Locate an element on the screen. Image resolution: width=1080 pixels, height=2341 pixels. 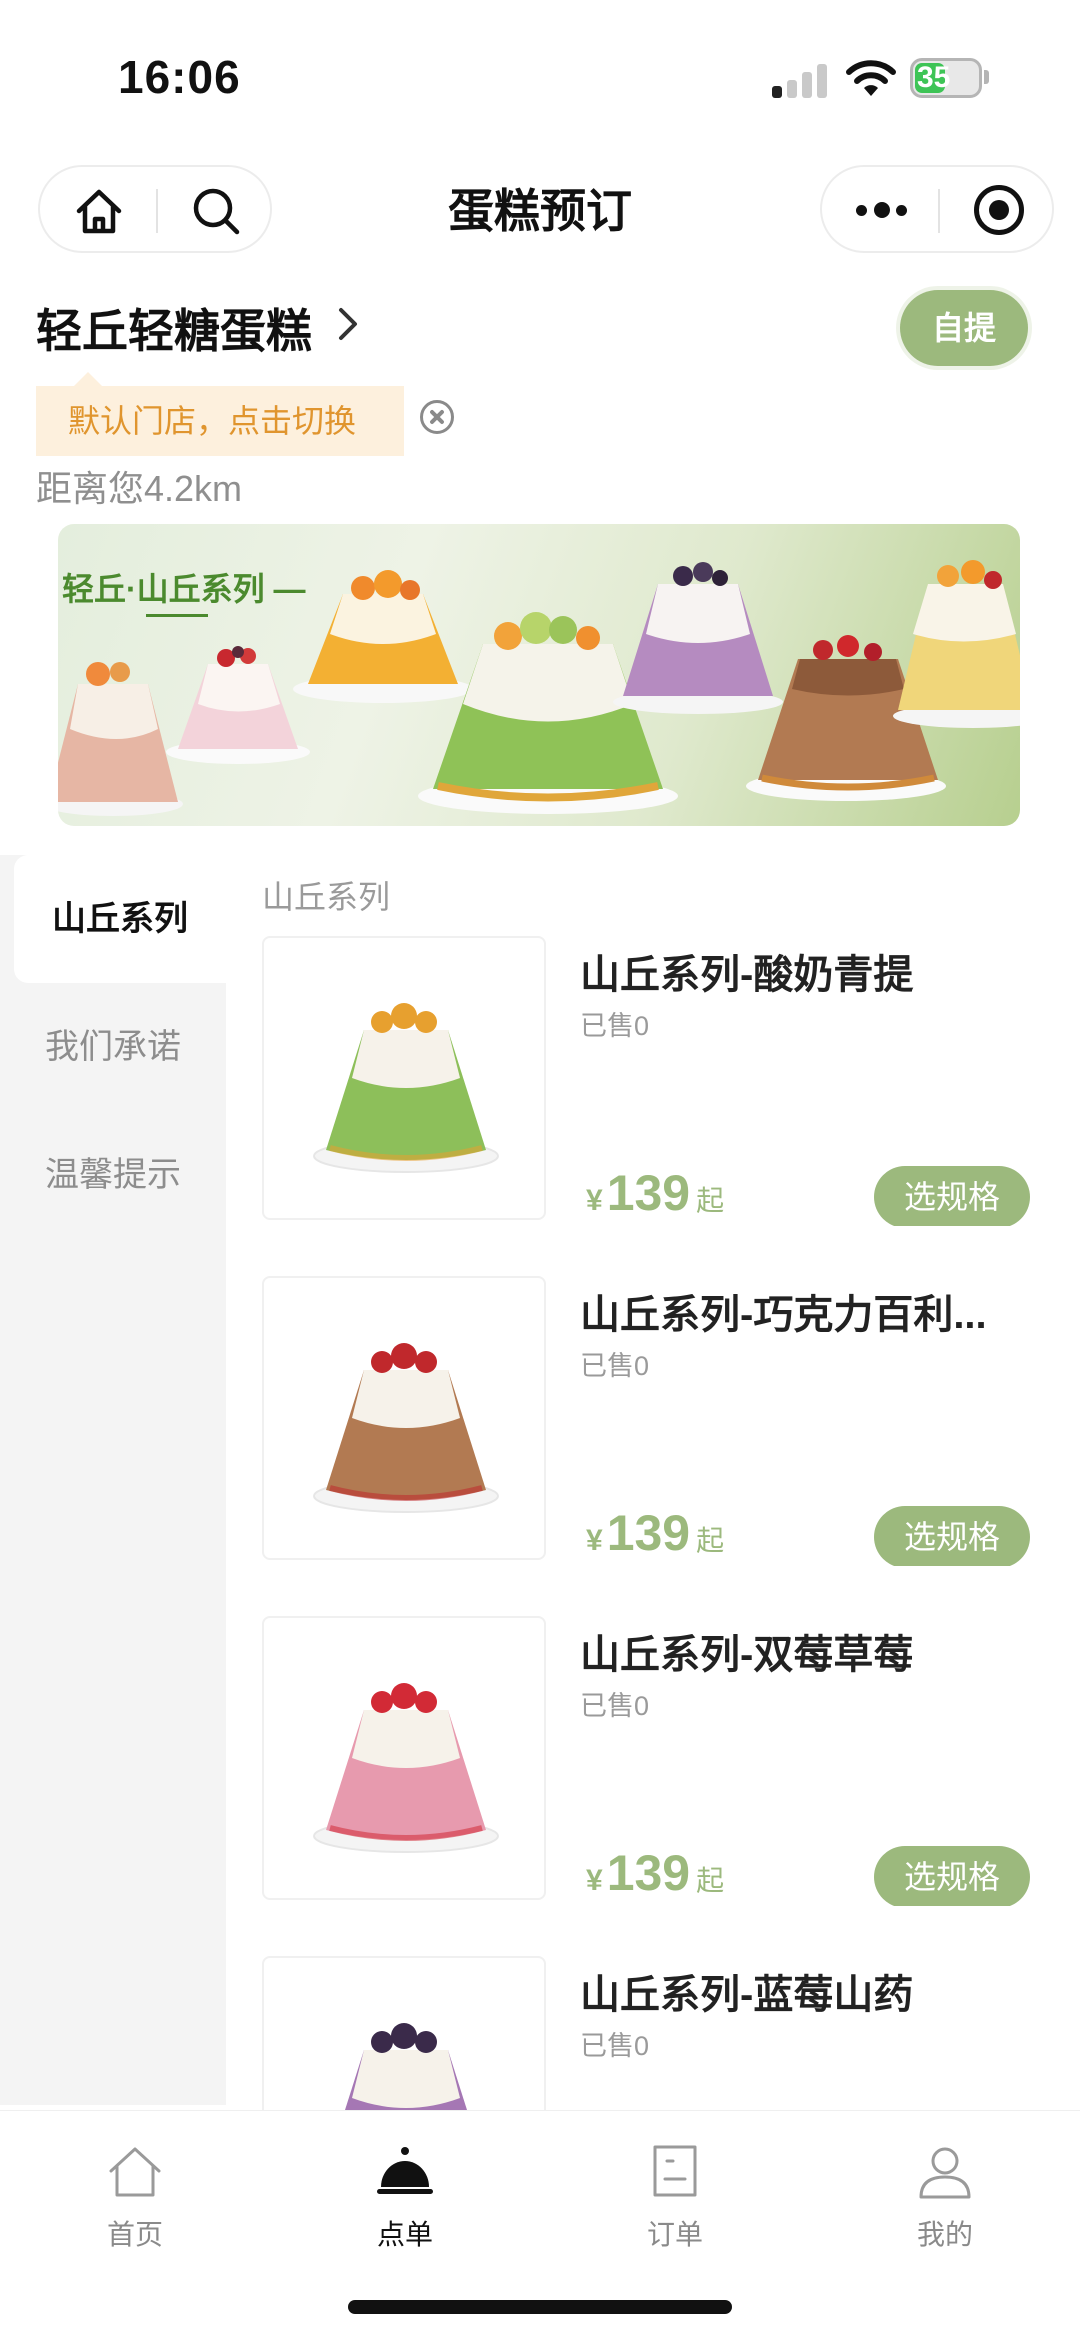
battery-icon: 35 is located at coordinates (946, 78).